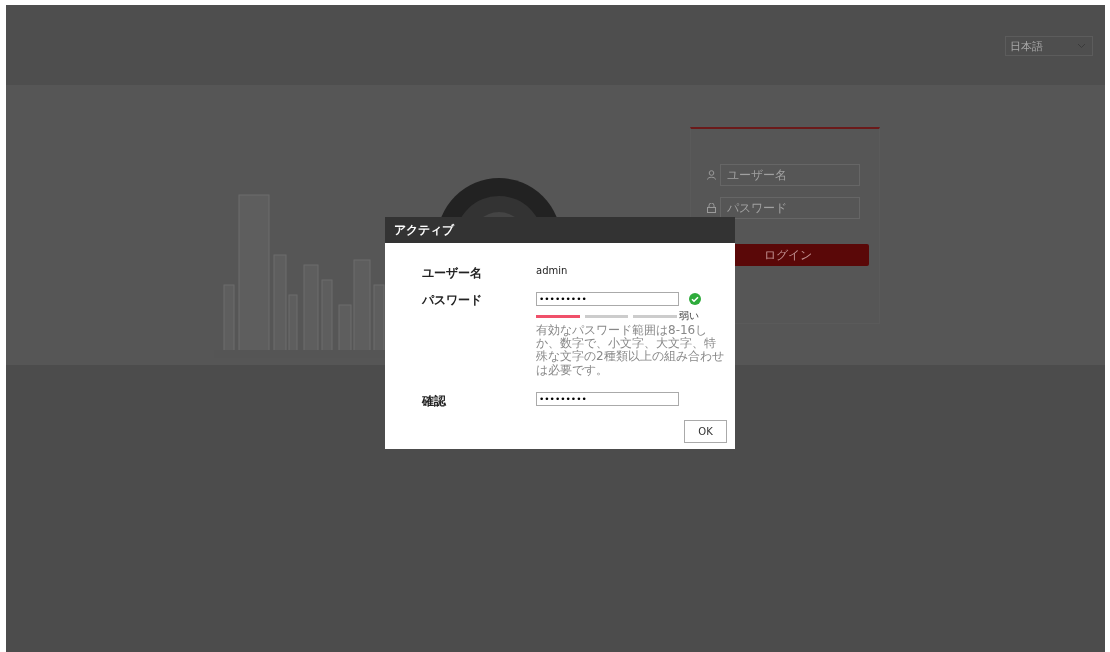 The height and width of the screenshot is (652, 1110). What do you see at coordinates (711, 208) in the screenshot?
I see `lock-icon` at bounding box center [711, 208].